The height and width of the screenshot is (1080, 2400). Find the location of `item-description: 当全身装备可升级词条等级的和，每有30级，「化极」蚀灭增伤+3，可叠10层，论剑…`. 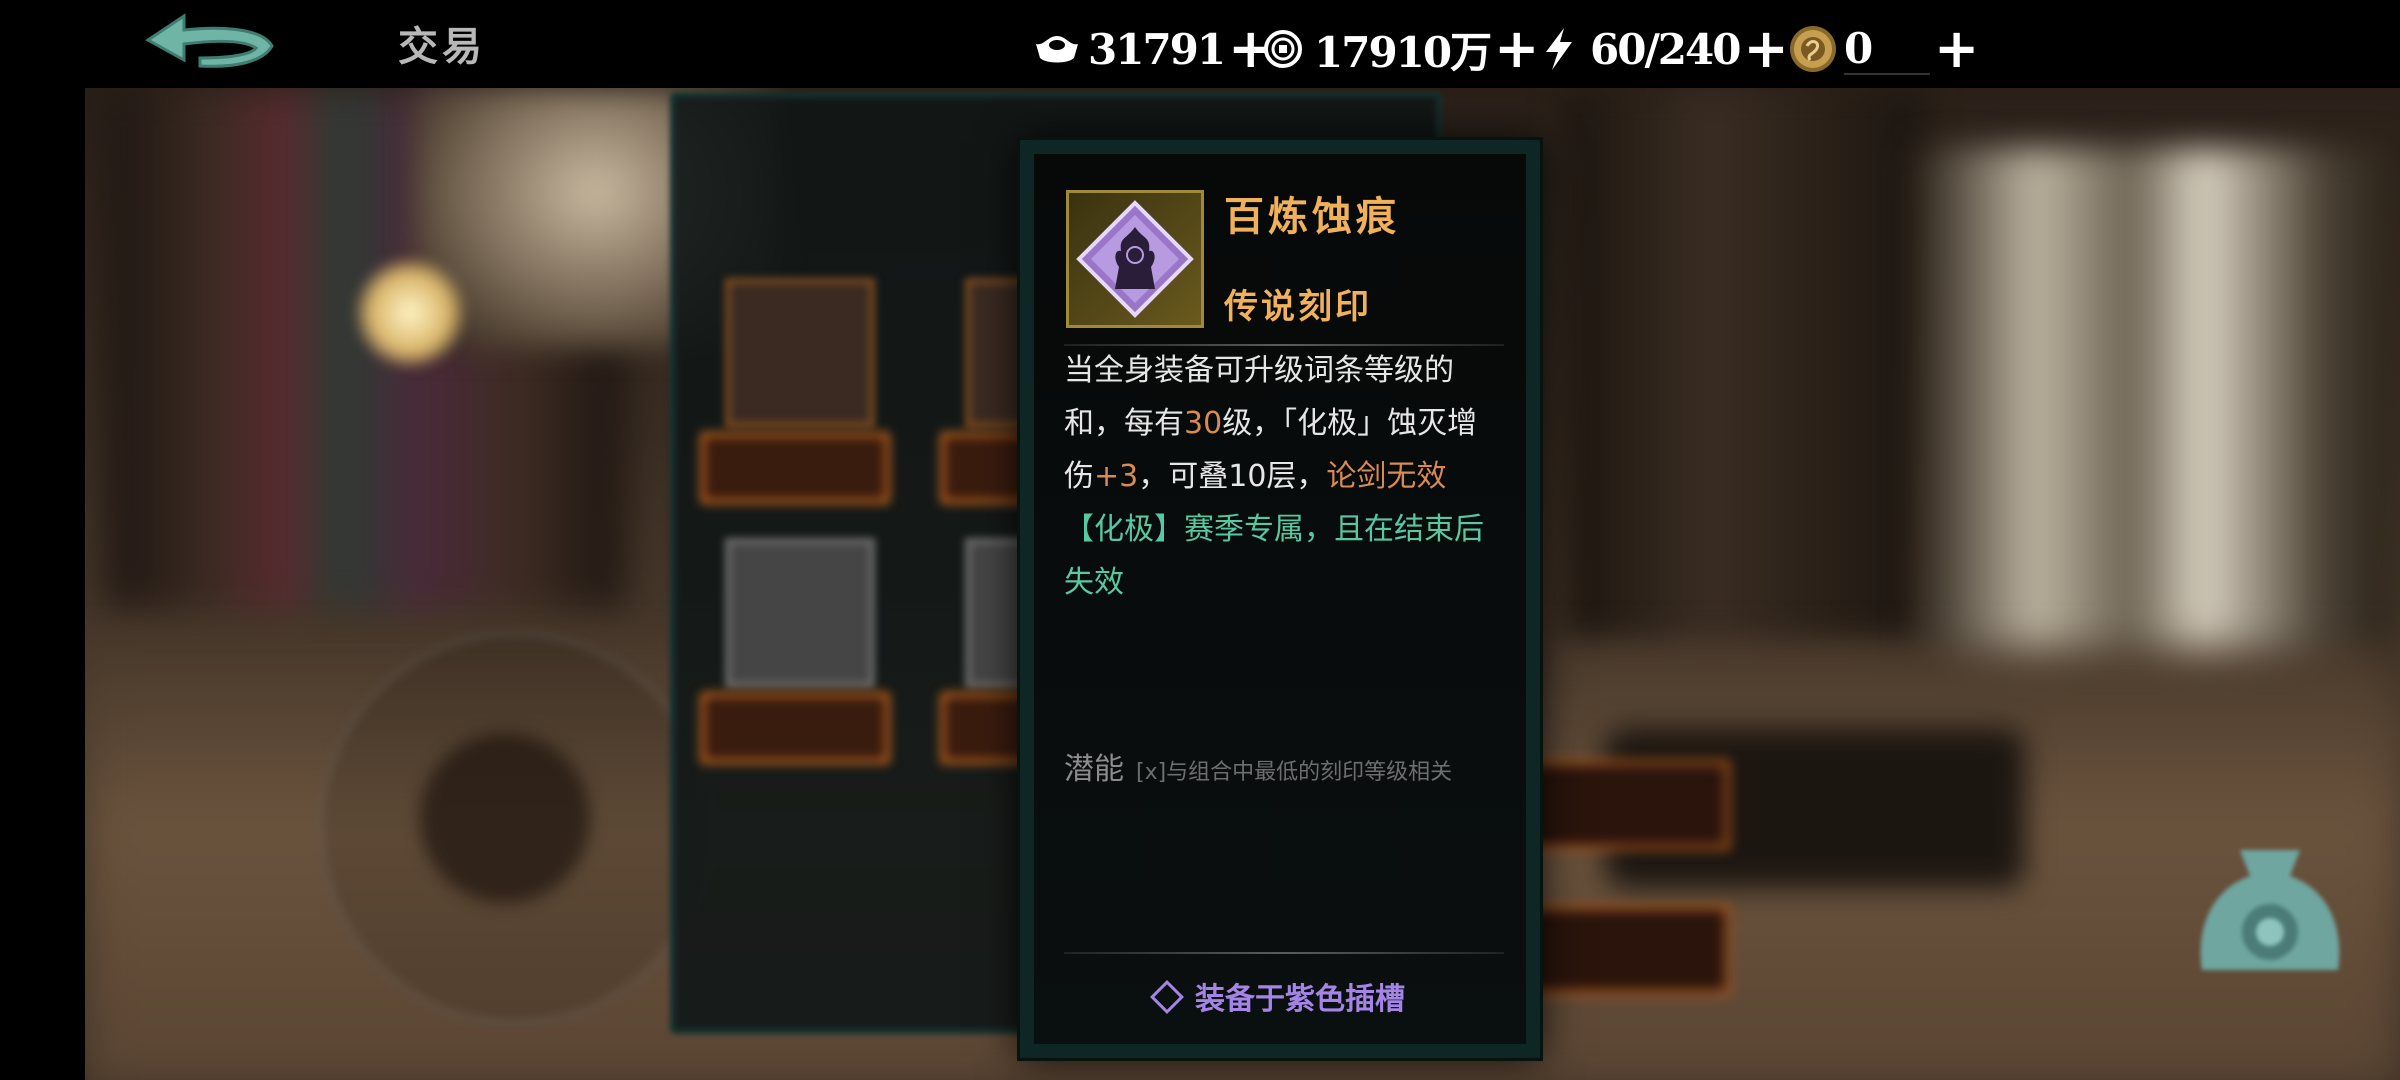

item-description: 当全身装备可升级词条等级的和，每有30级，「化极」蚀灭增伤+3，可叠10层，论剑… is located at coordinates (1284, 476).